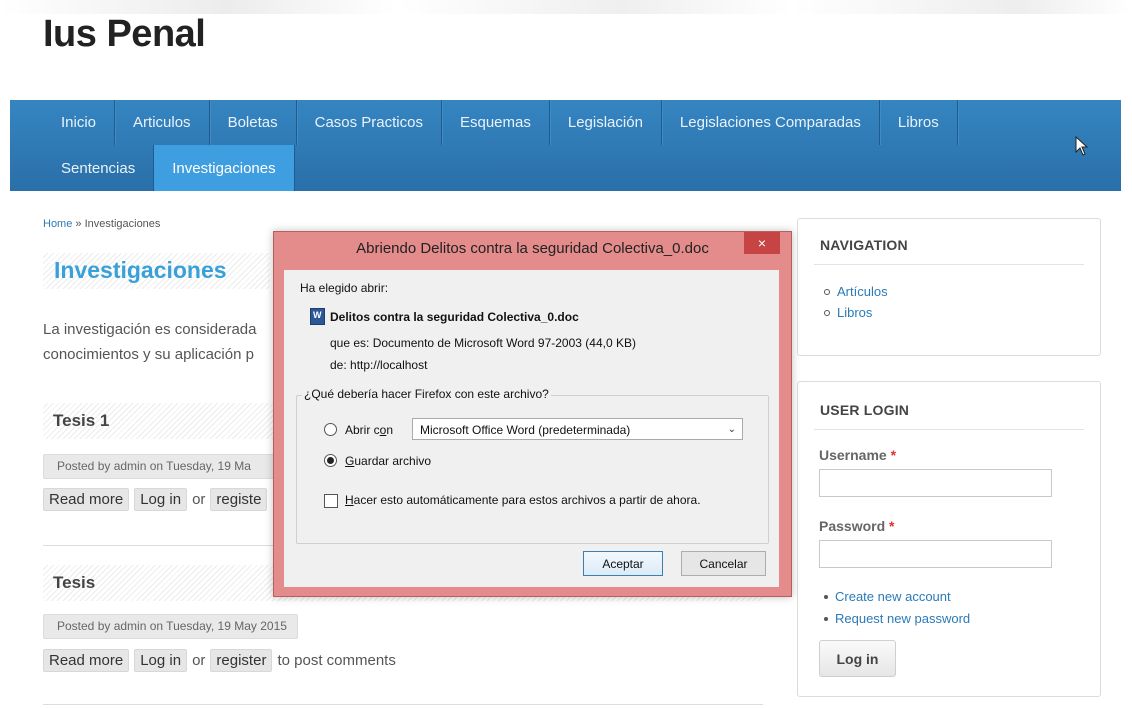 Image resolution: width=1132 pixels, height=708 pixels. What do you see at coordinates (949, 287) in the screenshot?
I see `navigation-block: NAVIGATION Artículos Libros` at bounding box center [949, 287].